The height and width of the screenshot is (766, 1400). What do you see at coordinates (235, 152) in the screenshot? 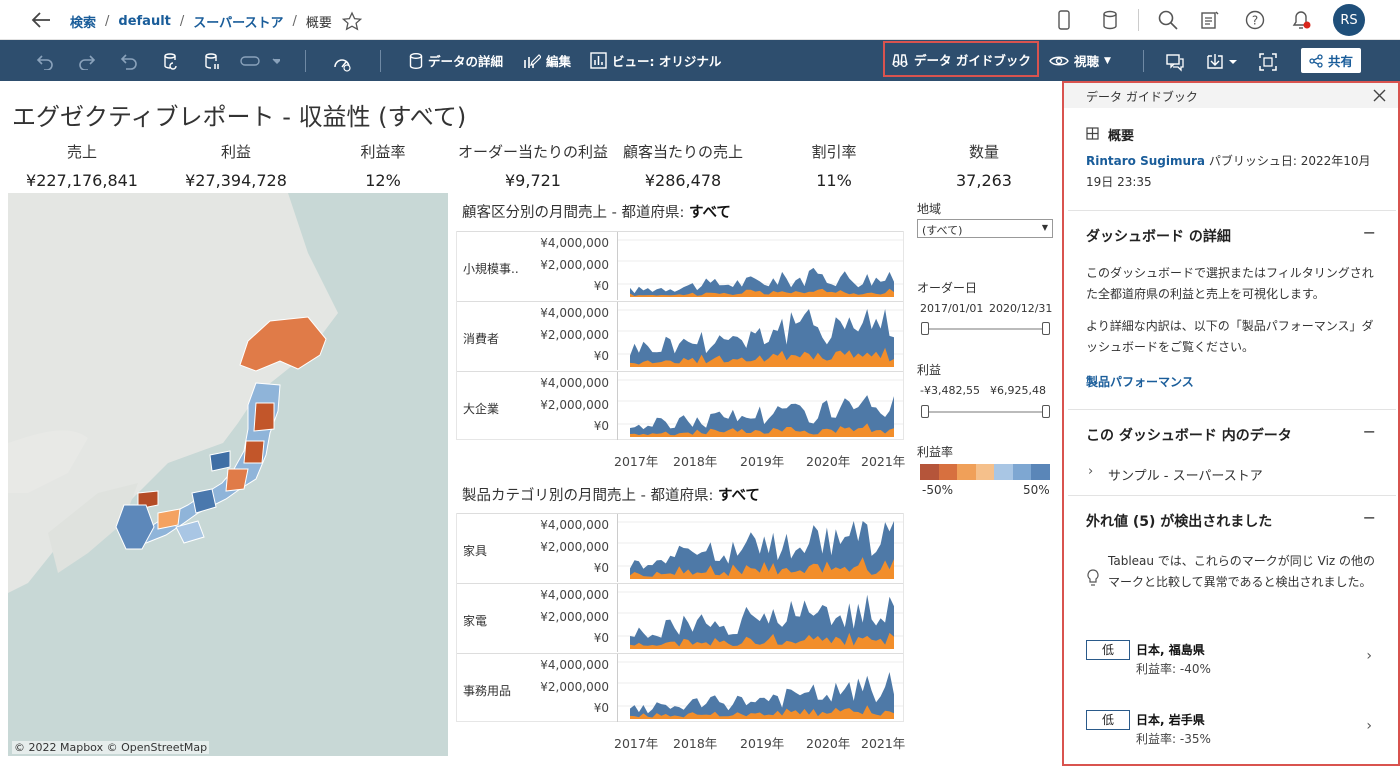
I see `kpi-label: 利益` at bounding box center [235, 152].